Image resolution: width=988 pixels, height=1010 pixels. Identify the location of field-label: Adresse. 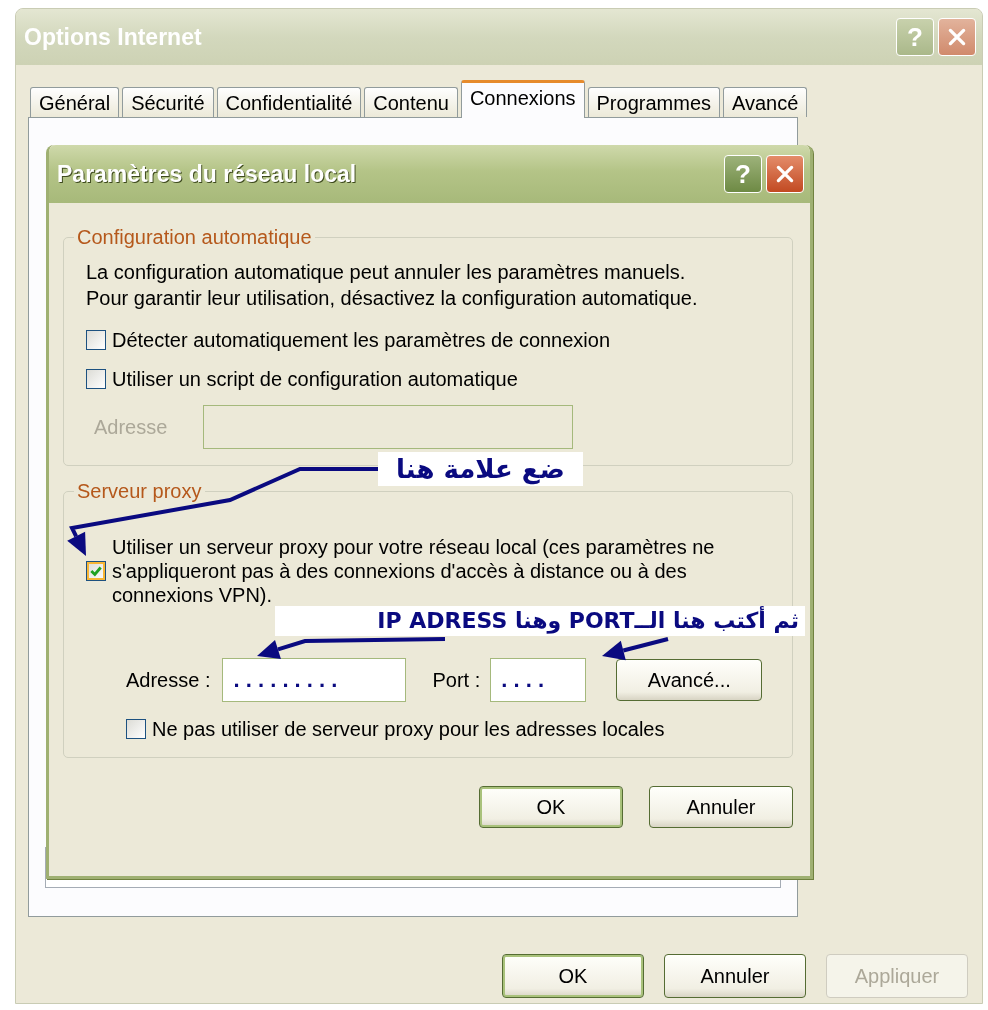
(131, 427).